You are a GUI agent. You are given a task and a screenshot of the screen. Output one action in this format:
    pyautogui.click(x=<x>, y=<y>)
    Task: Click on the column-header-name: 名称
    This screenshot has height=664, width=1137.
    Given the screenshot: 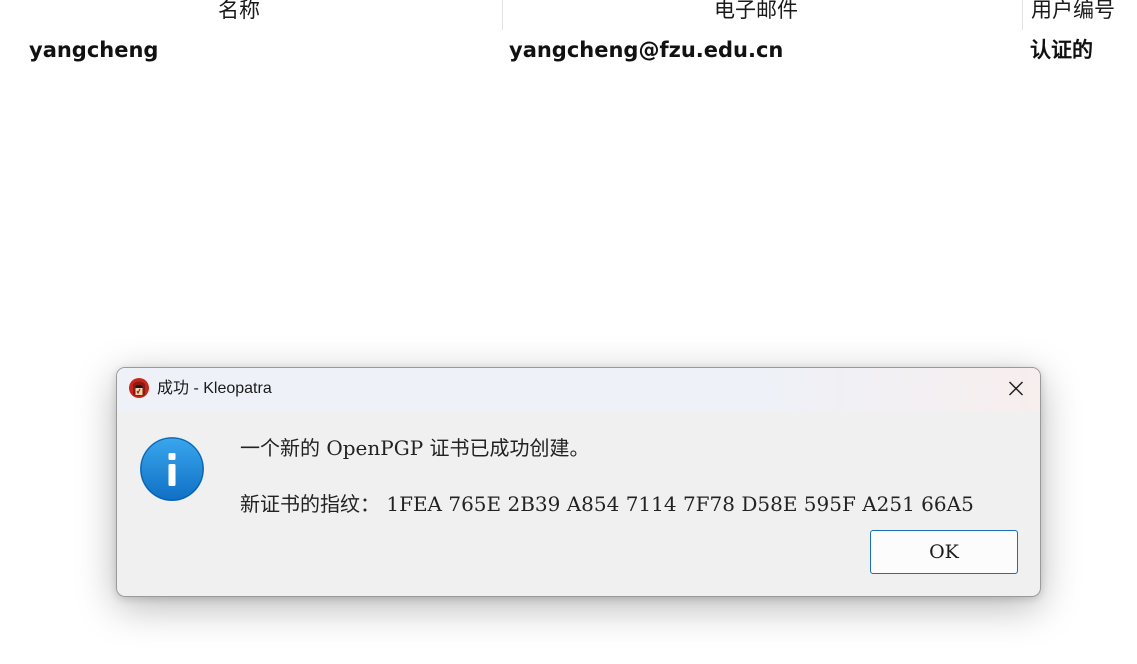 What is the action you would take?
    pyautogui.click(x=239, y=15)
    